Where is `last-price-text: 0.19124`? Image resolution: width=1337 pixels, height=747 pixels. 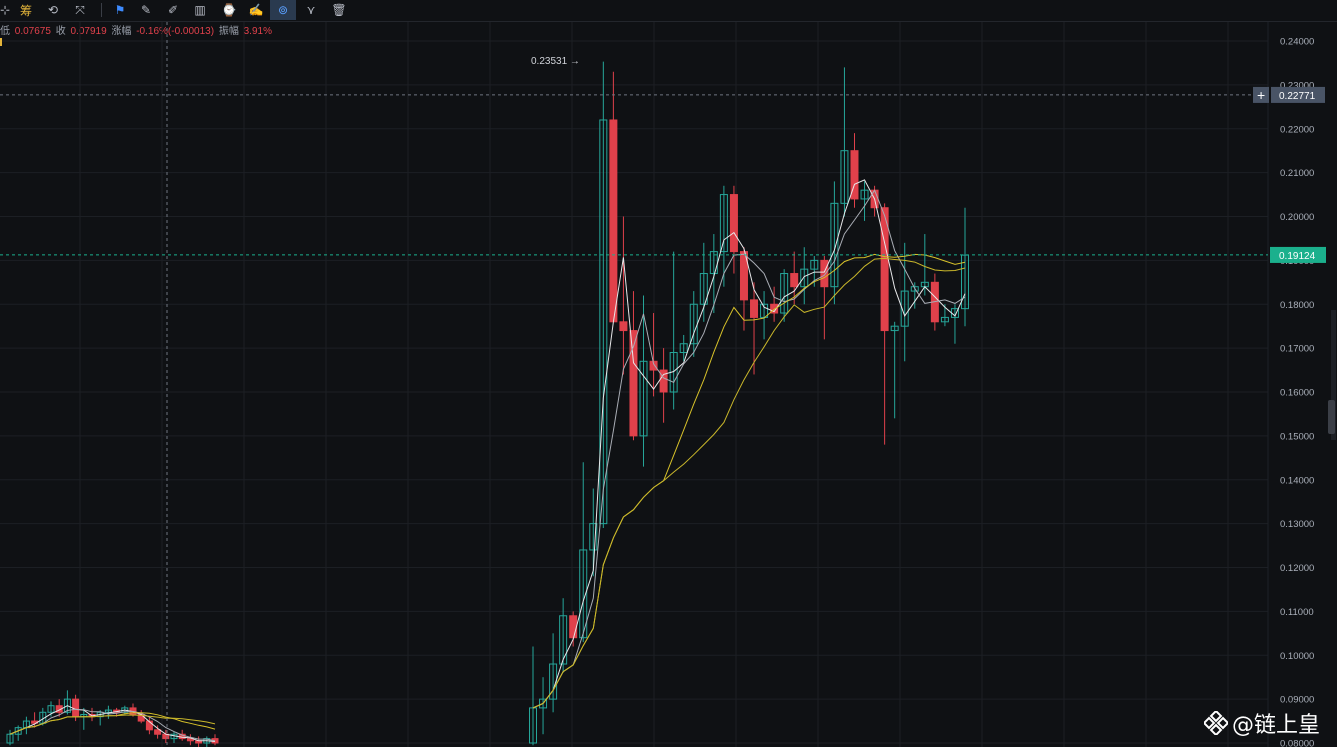 last-price-text: 0.19124 is located at coordinates (1297, 256).